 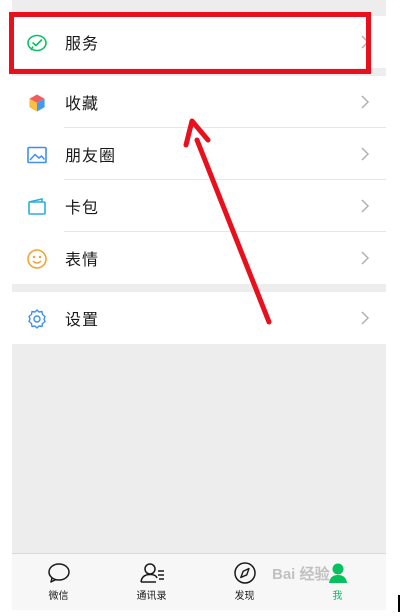 What do you see at coordinates (245, 573) in the screenshot?
I see `compass-icon` at bounding box center [245, 573].